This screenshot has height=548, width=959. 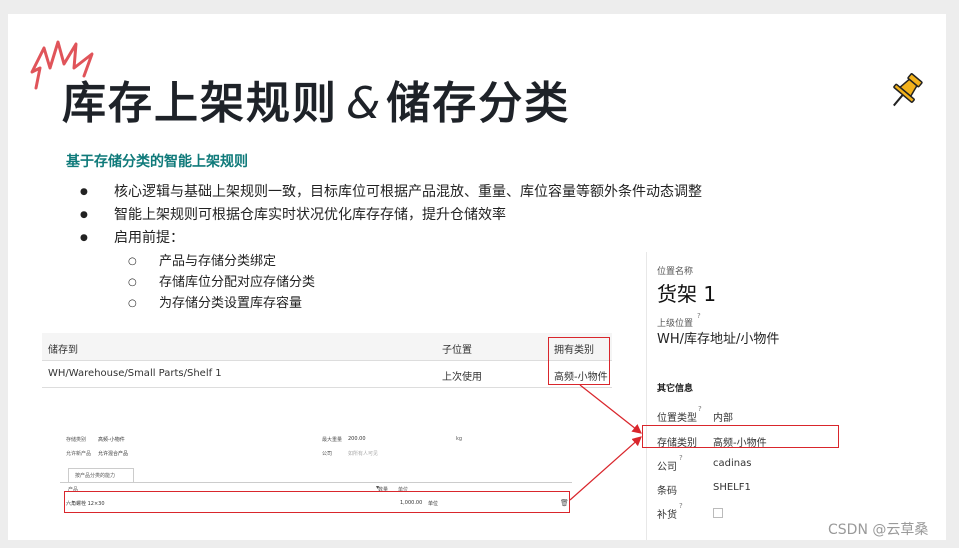 What do you see at coordinates (878, 530) in the screenshot?
I see `watermark: CSDN @云草桑` at bounding box center [878, 530].